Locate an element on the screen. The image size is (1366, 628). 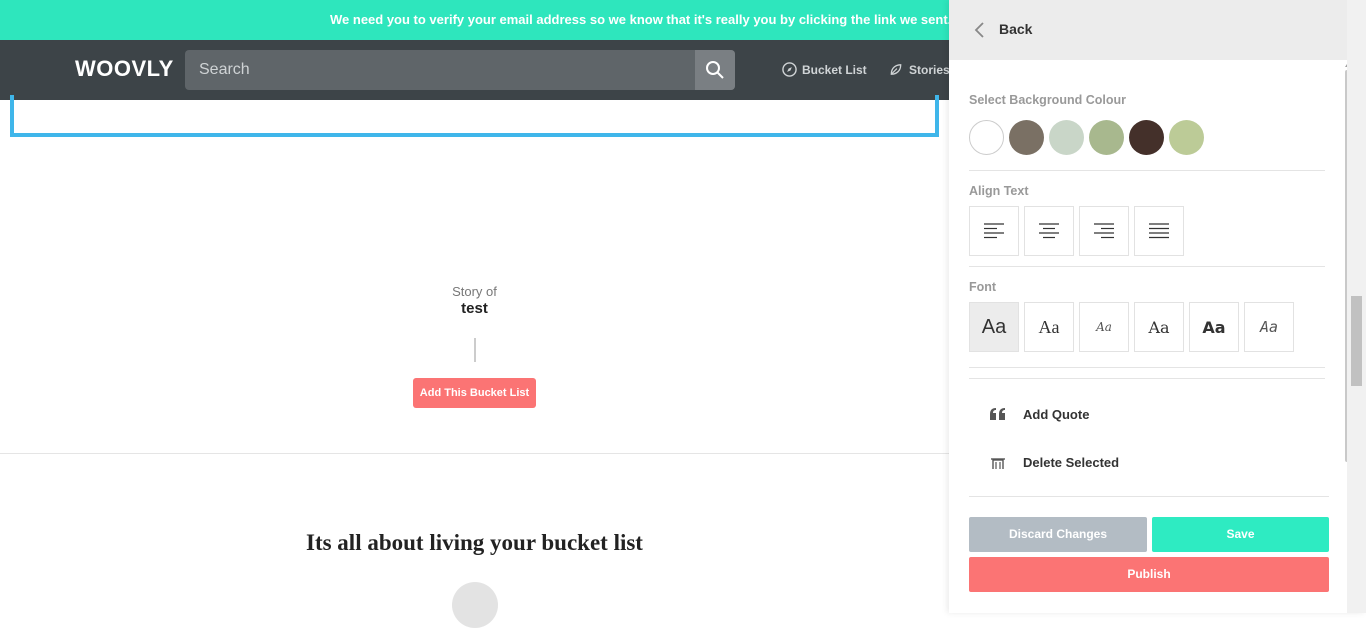
align-text-label: Align Text is located at coordinates (999, 191).